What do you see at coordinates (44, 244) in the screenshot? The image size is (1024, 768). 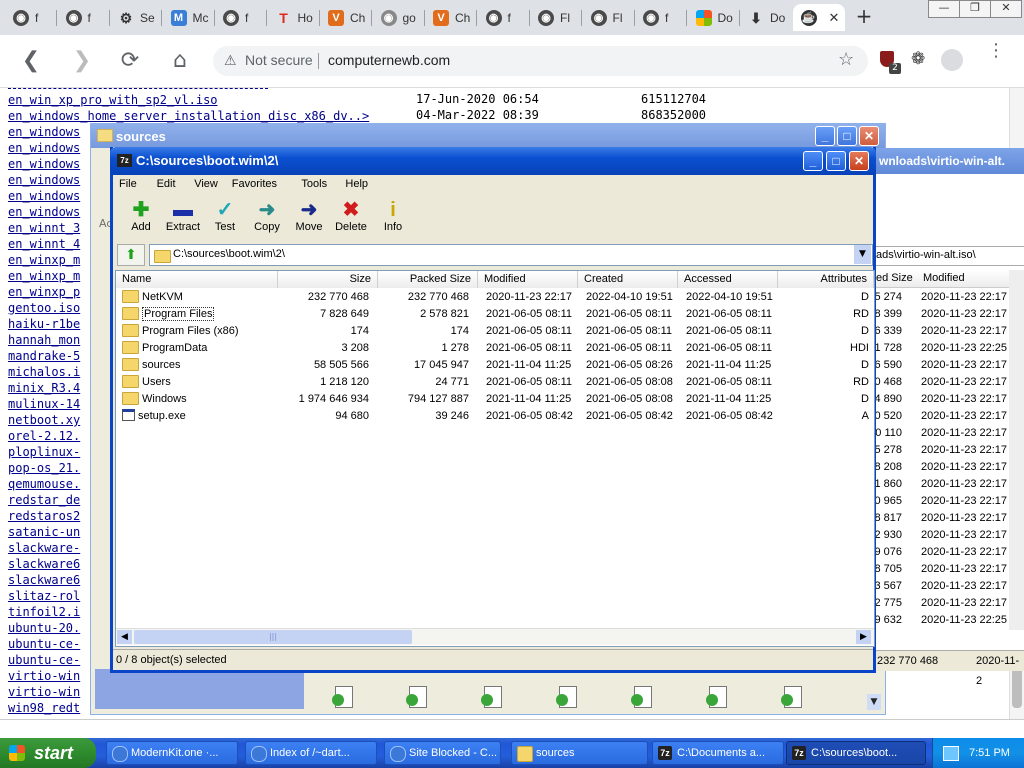 I see `listing-link: en_winnt_4` at bounding box center [44, 244].